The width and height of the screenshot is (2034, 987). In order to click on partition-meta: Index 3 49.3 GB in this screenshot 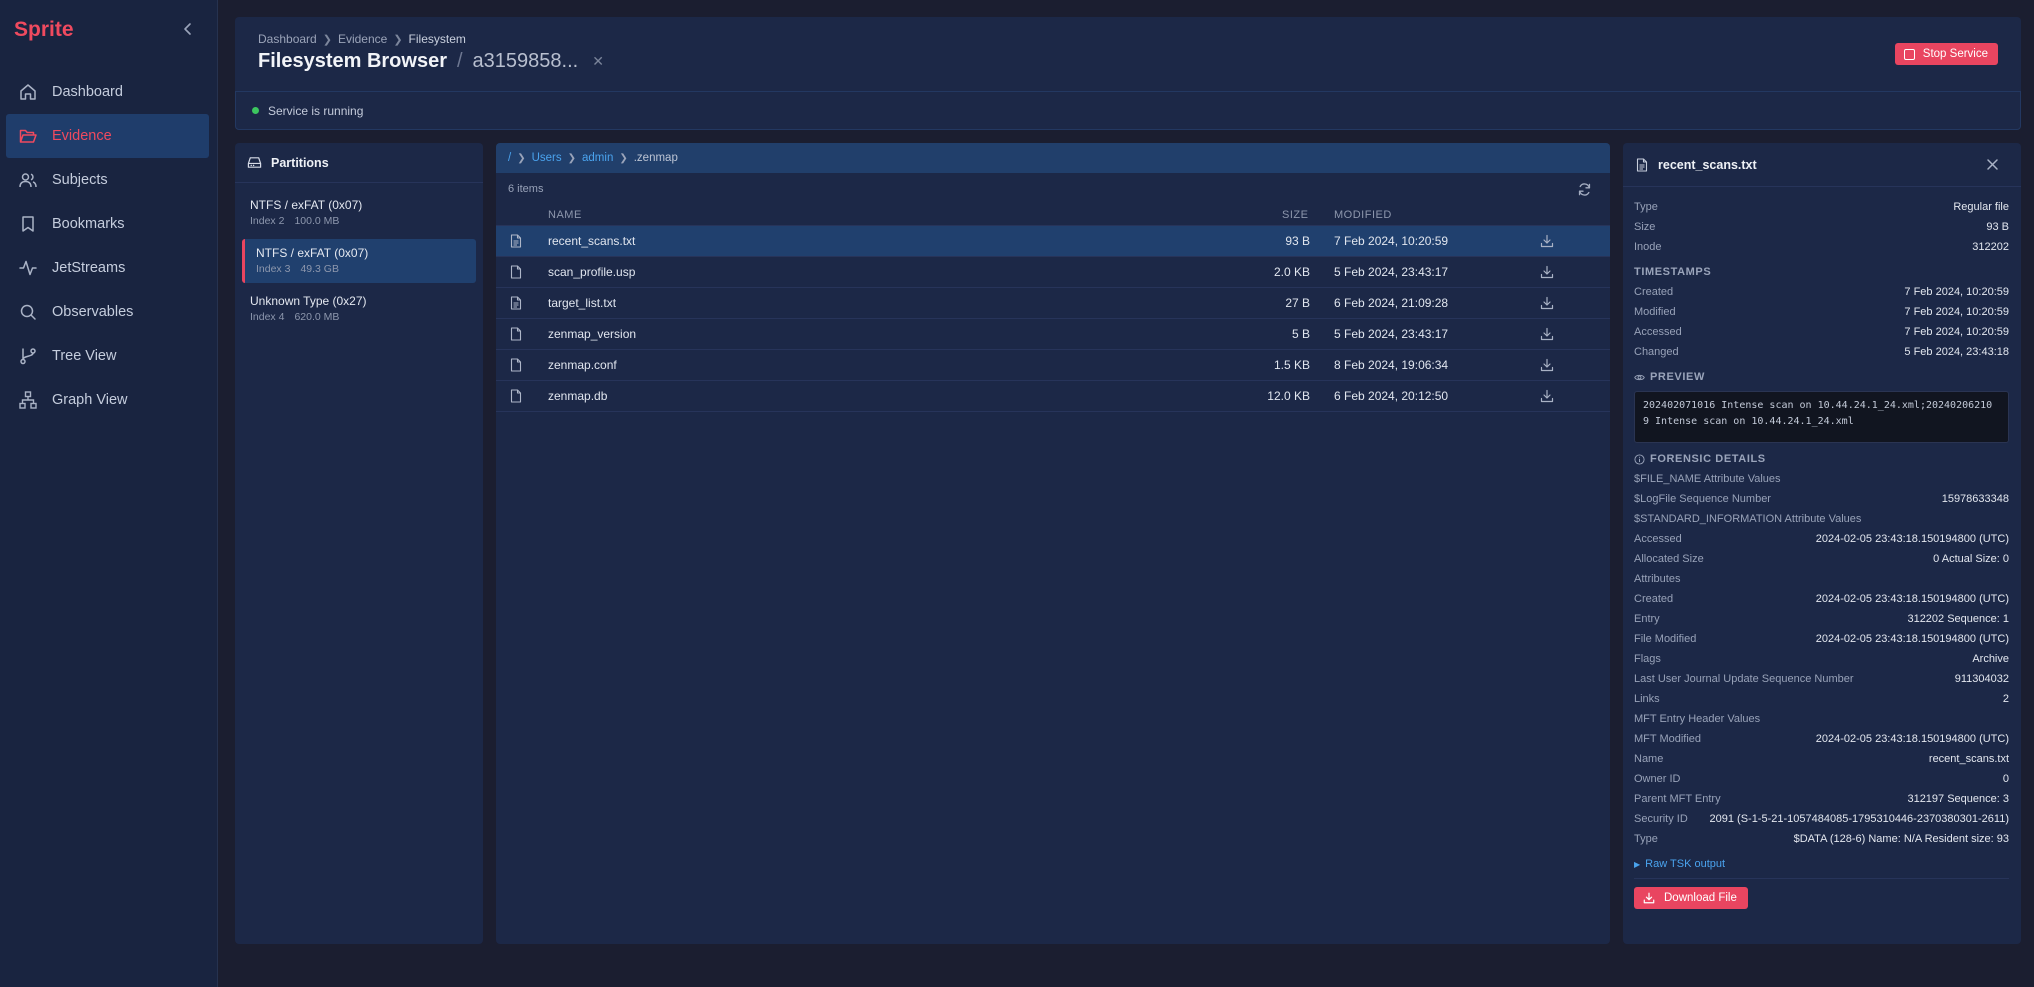, I will do `click(366, 269)`.